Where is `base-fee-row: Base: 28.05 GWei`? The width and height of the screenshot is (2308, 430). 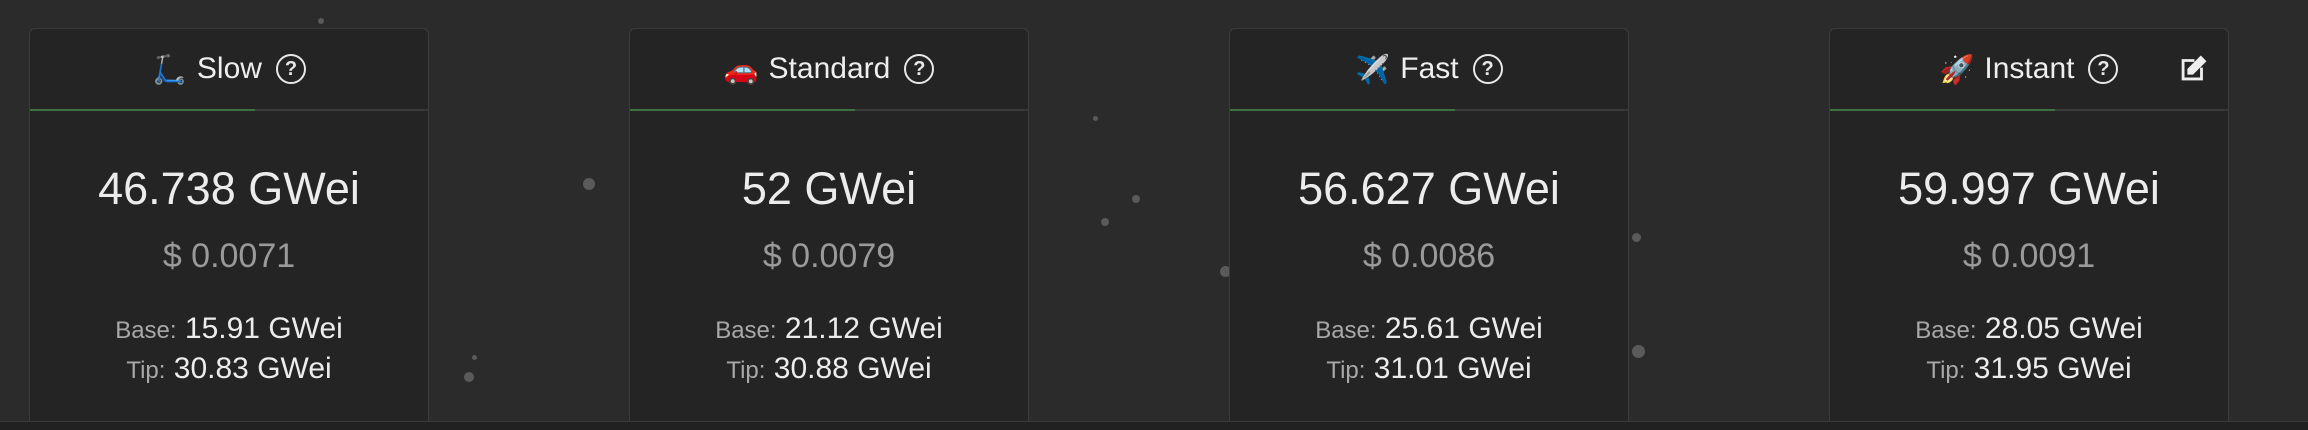
base-fee-row: Base: 28.05 GWei is located at coordinates (2029, 330).